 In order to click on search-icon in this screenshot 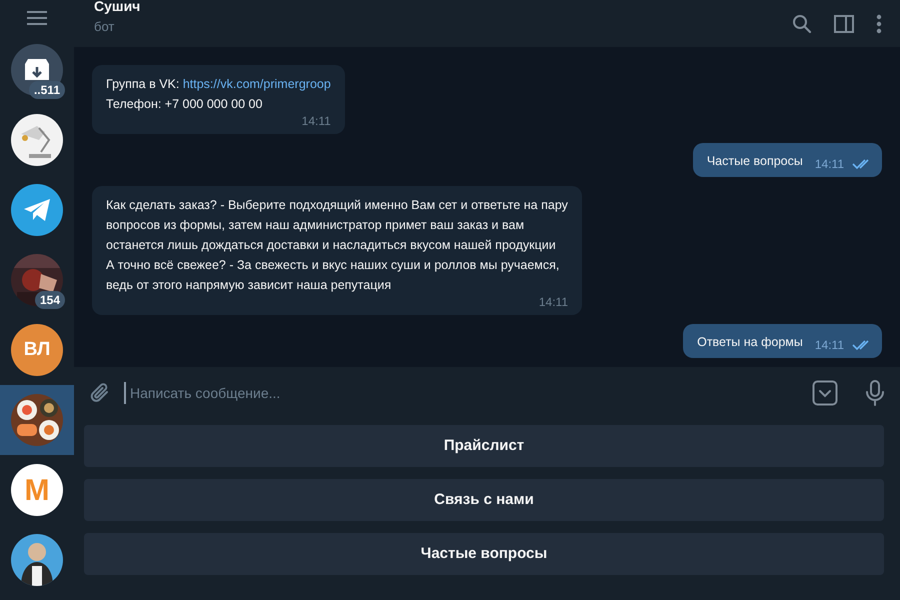, I will do `click(802, 24)`.